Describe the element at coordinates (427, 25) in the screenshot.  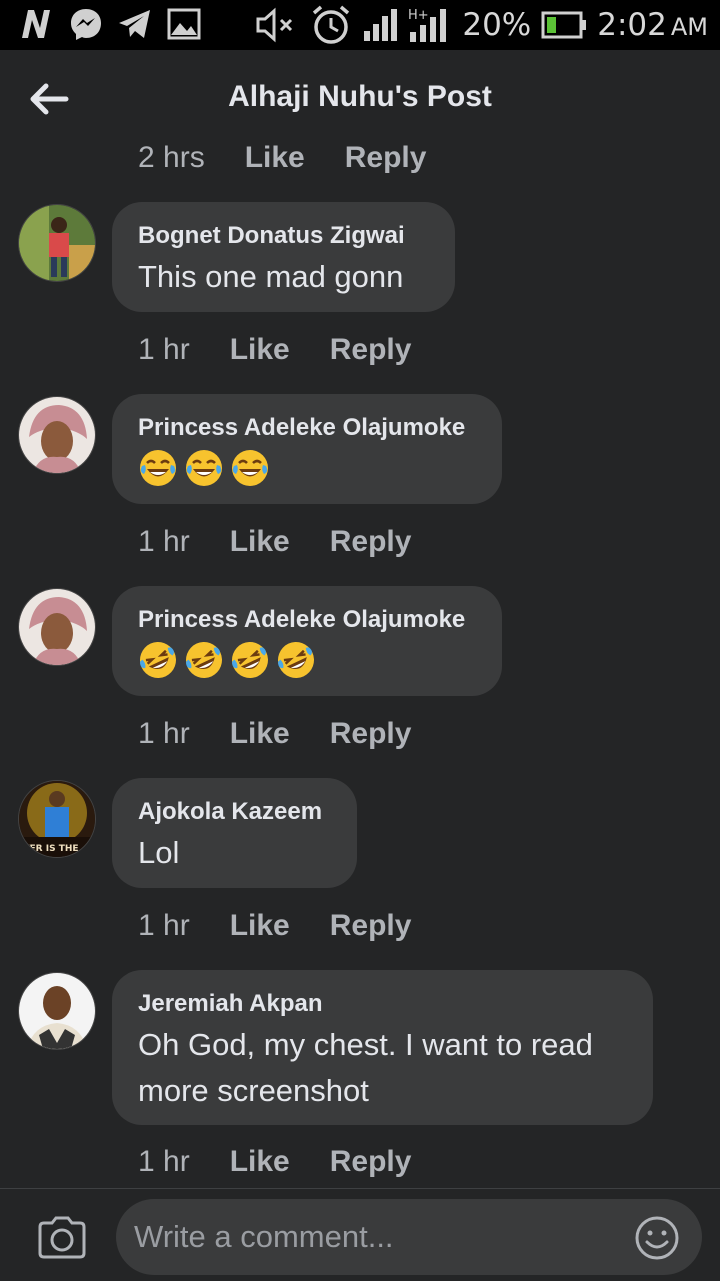
I see `signal-hplus-icon: H+` at that location.